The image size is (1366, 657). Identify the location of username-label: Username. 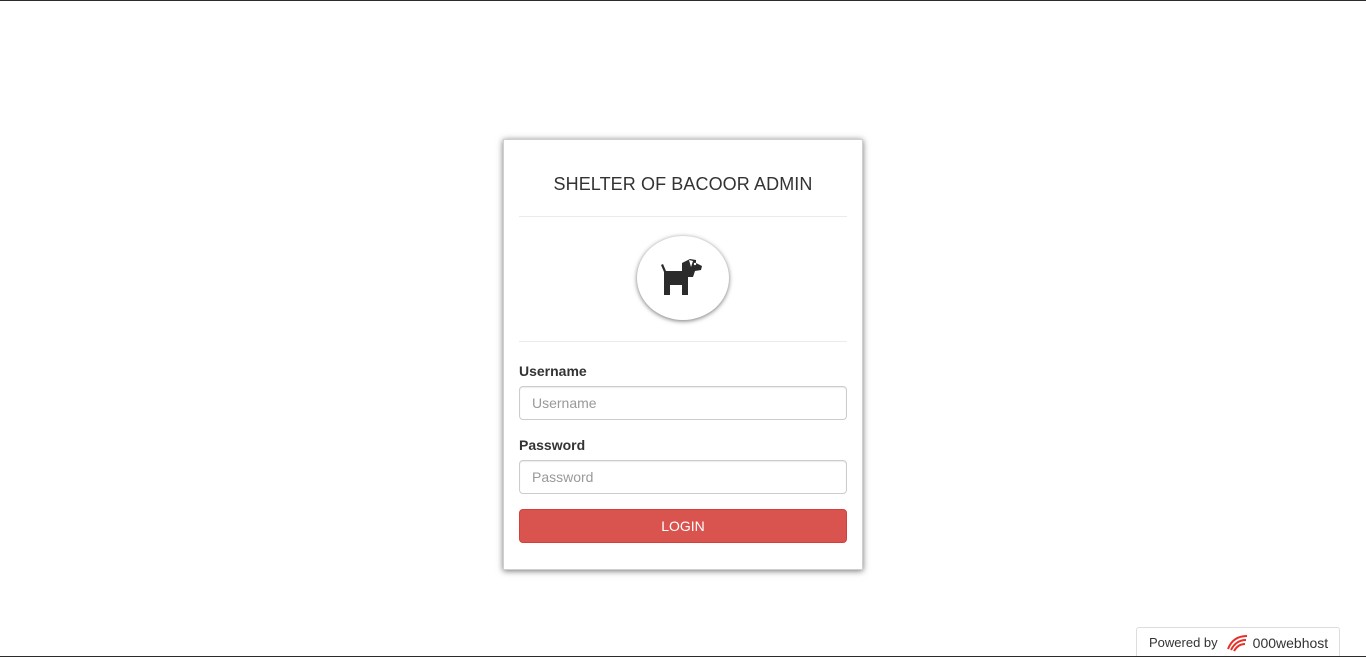
(553, 371).